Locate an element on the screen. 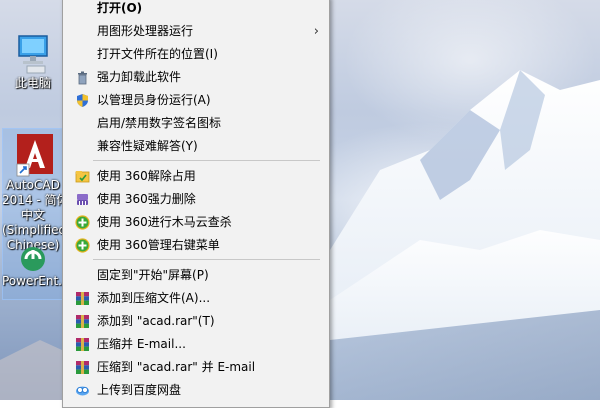 This screenshot has width=600, height=408. this-pc-icon is located at coordinates (33, 54).